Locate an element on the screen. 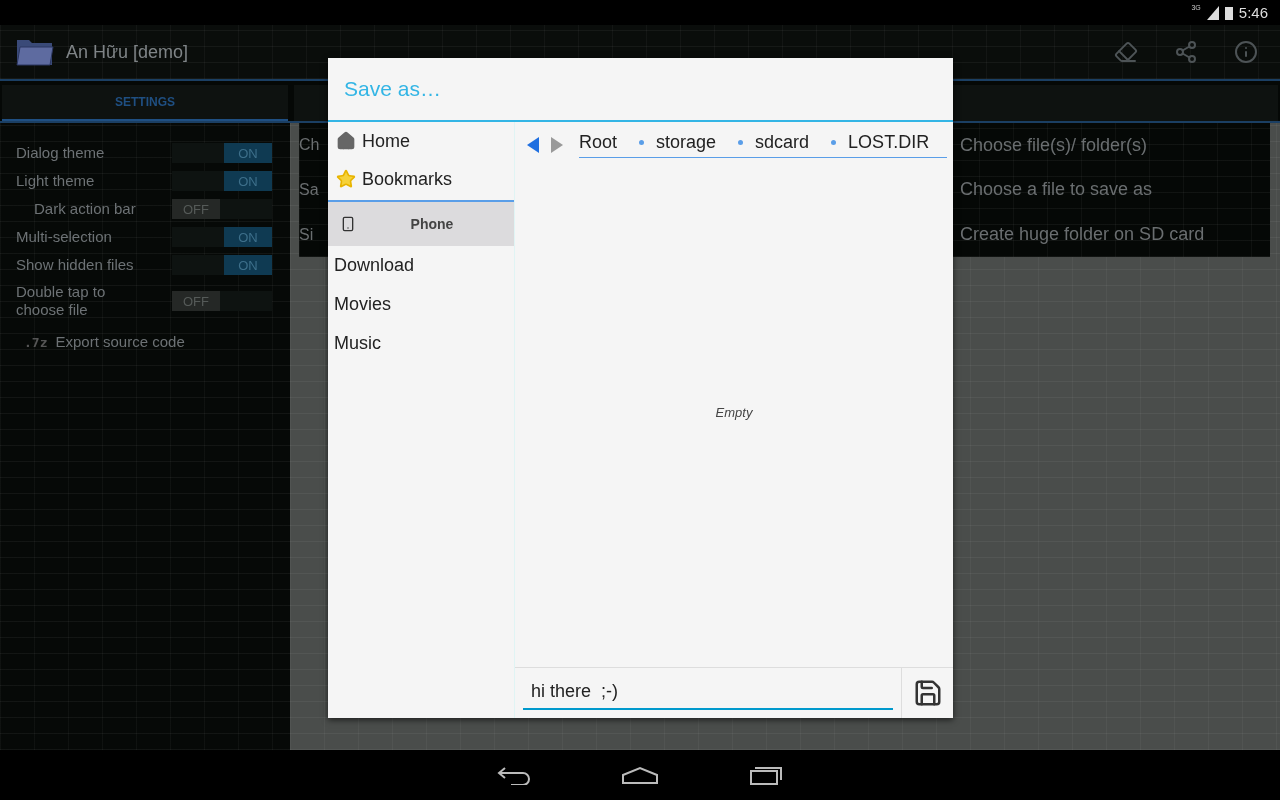  setting-label: Double tap to choose file is located at coordinates (61, 301).